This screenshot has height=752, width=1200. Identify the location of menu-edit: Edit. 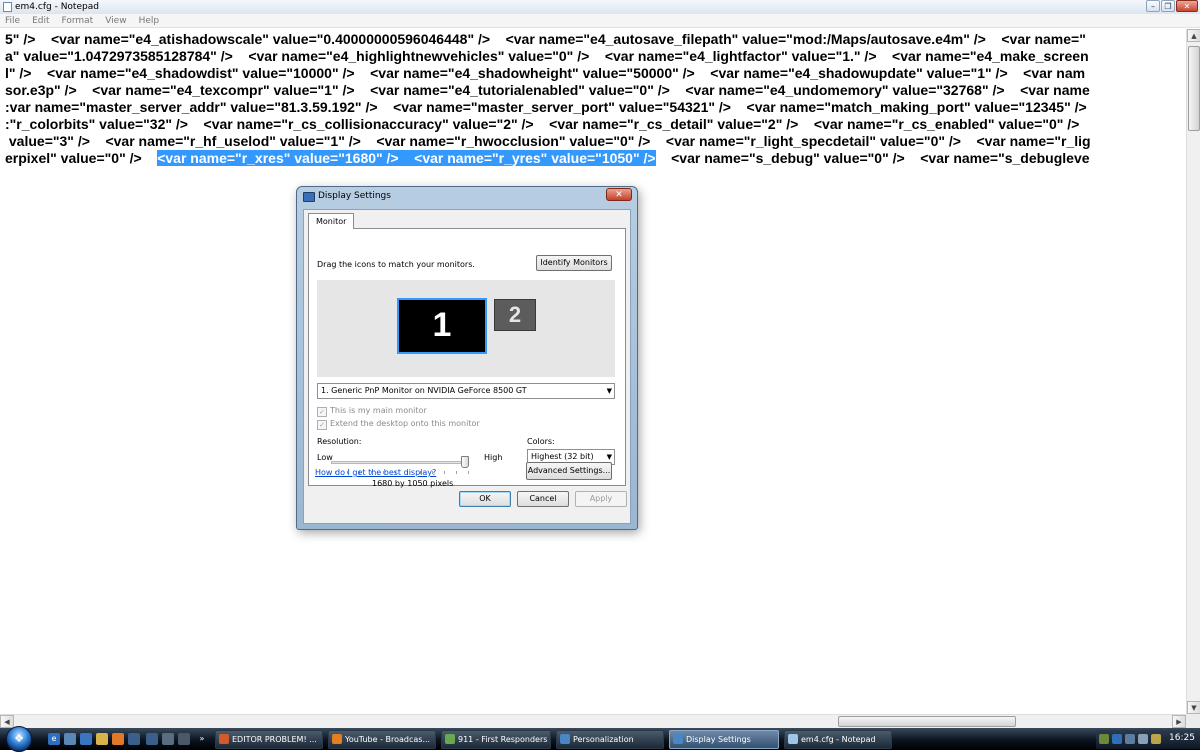
(40, 20).